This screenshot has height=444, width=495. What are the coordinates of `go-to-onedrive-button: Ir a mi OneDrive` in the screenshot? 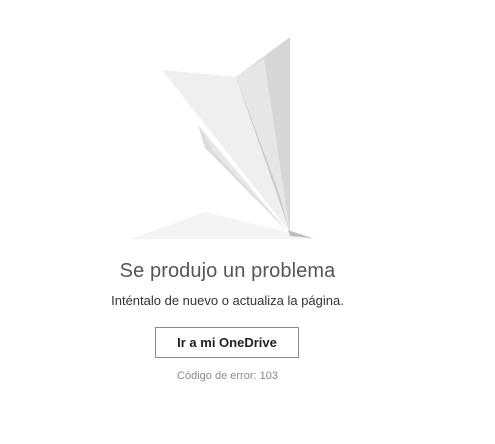 It's located at (227, 342).